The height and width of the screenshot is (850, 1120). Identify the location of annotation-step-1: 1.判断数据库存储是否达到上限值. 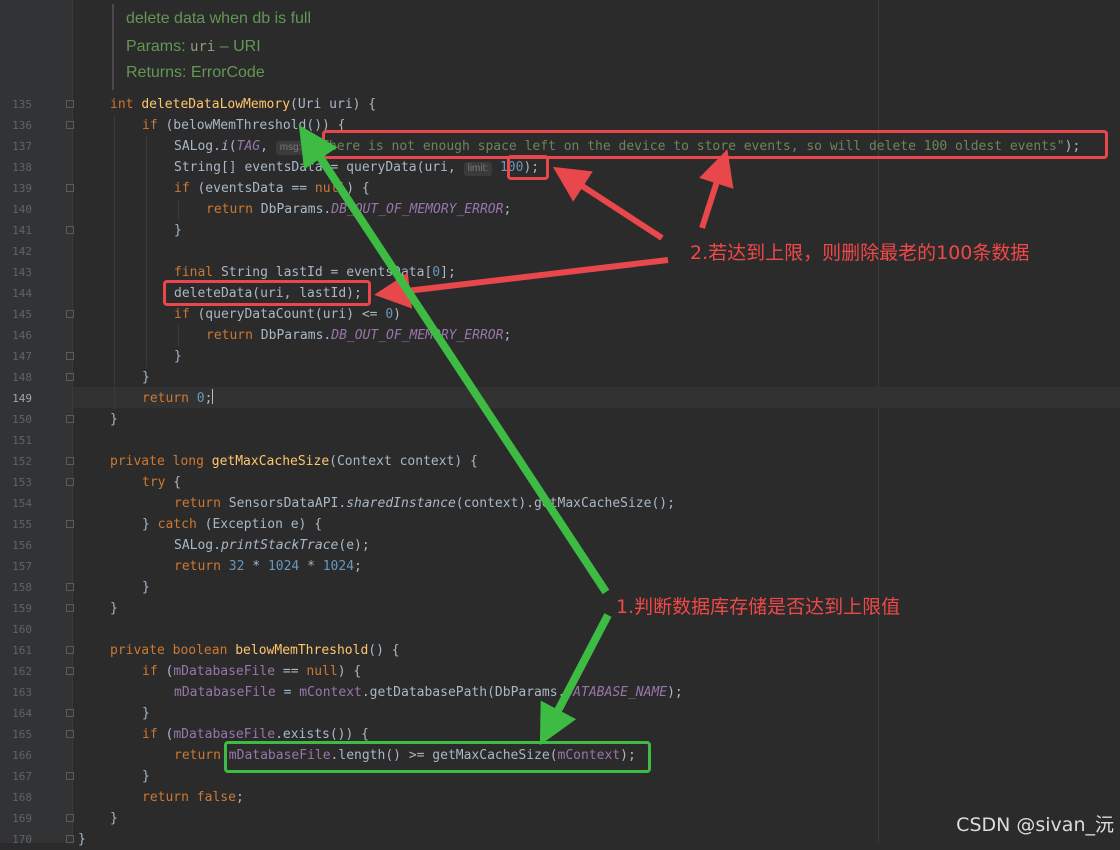
(758, 607).